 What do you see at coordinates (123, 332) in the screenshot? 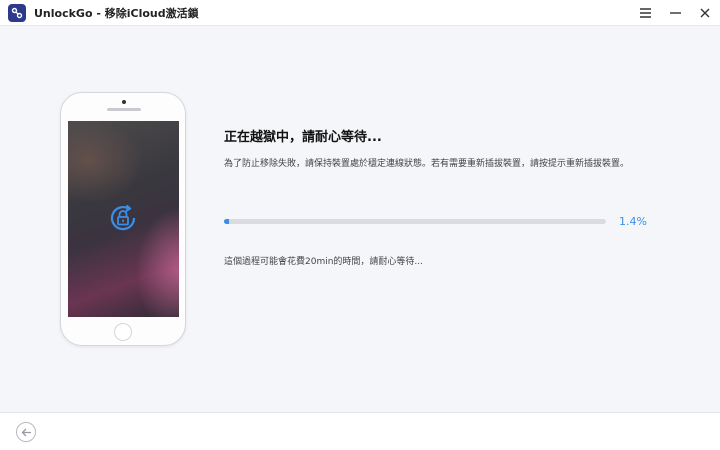
I see `phone-home-button` at bounding box center [123, 332].